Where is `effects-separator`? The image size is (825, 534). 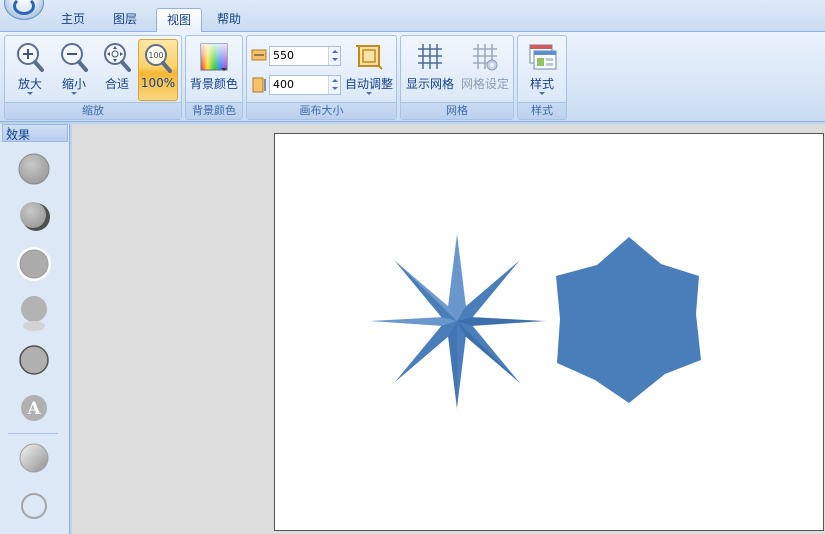
effects-separator is located at coordinates (33, 433).